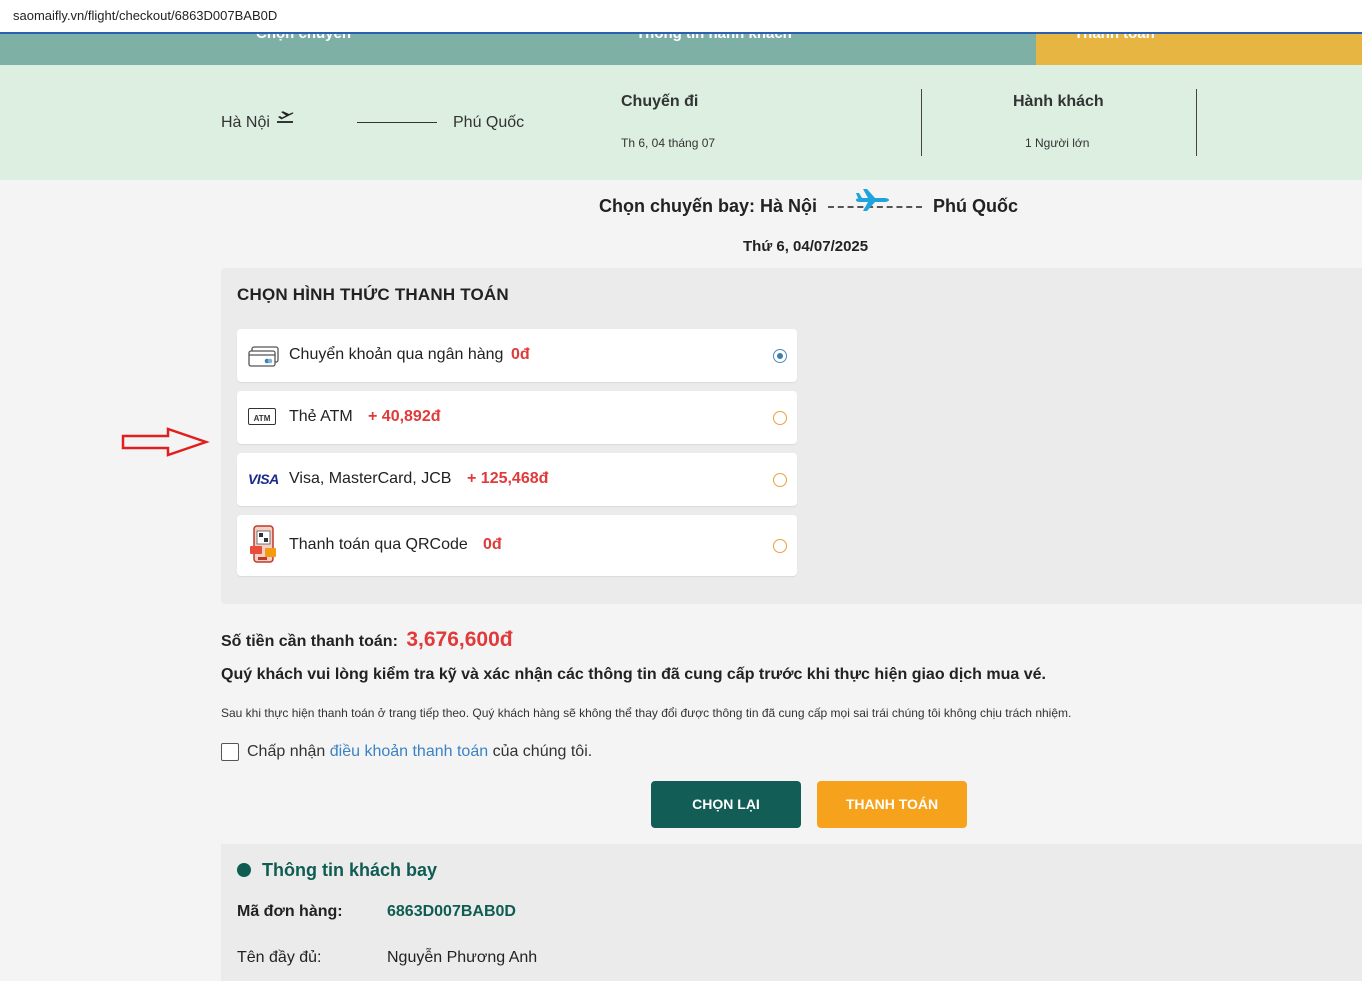 The width and height of the screenshot is (1362, 981). I want to click on flight-heading-text: Chọn chuyến bay: Hà Nội, so click(708, 206).